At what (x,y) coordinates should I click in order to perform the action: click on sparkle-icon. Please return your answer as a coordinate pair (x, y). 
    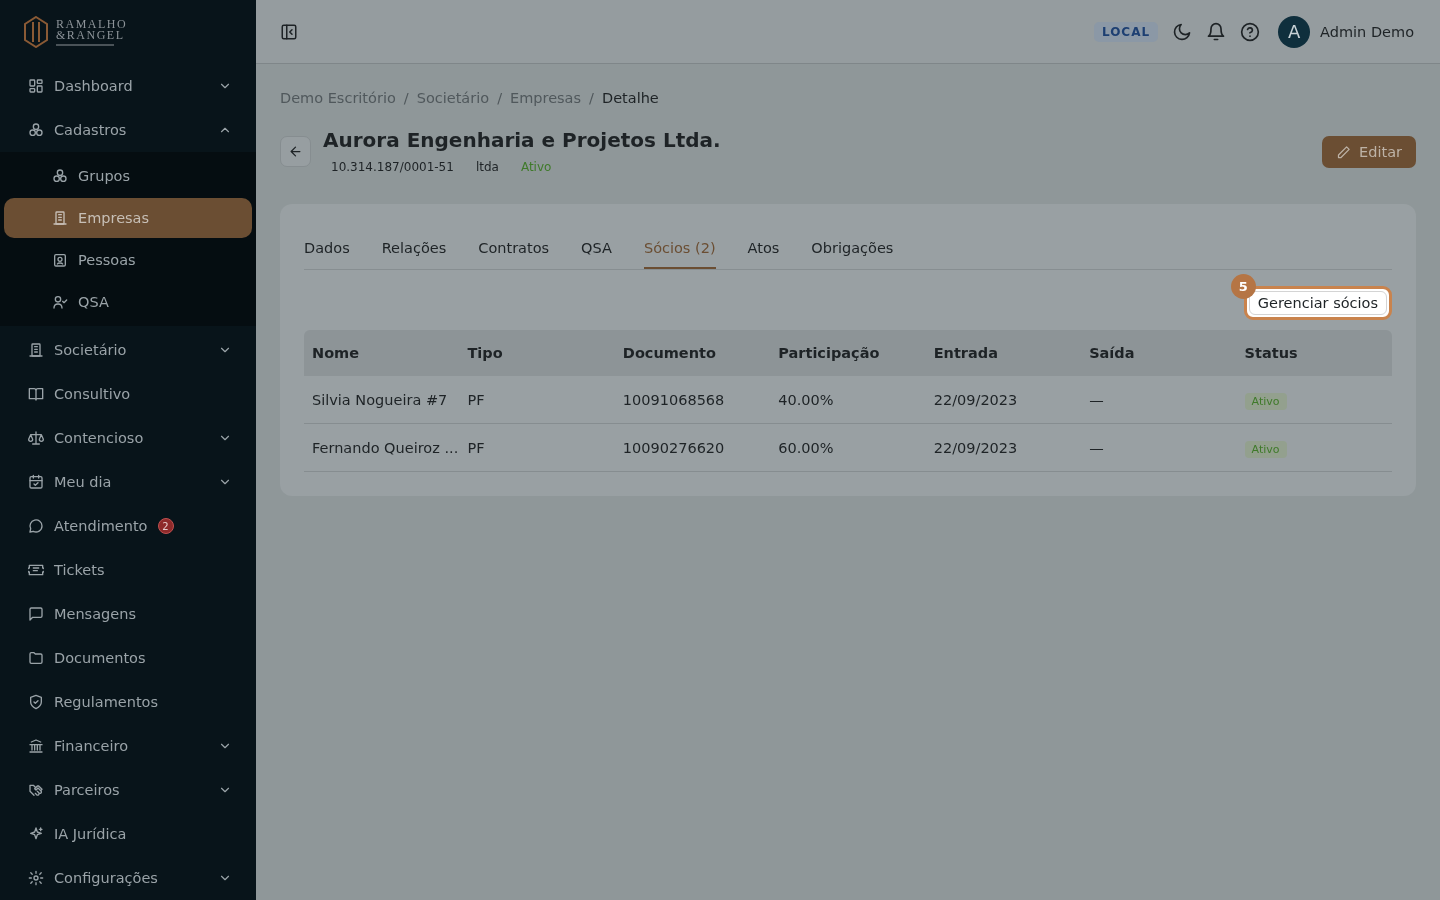
    Looking at the image, I should click on (36, 834).